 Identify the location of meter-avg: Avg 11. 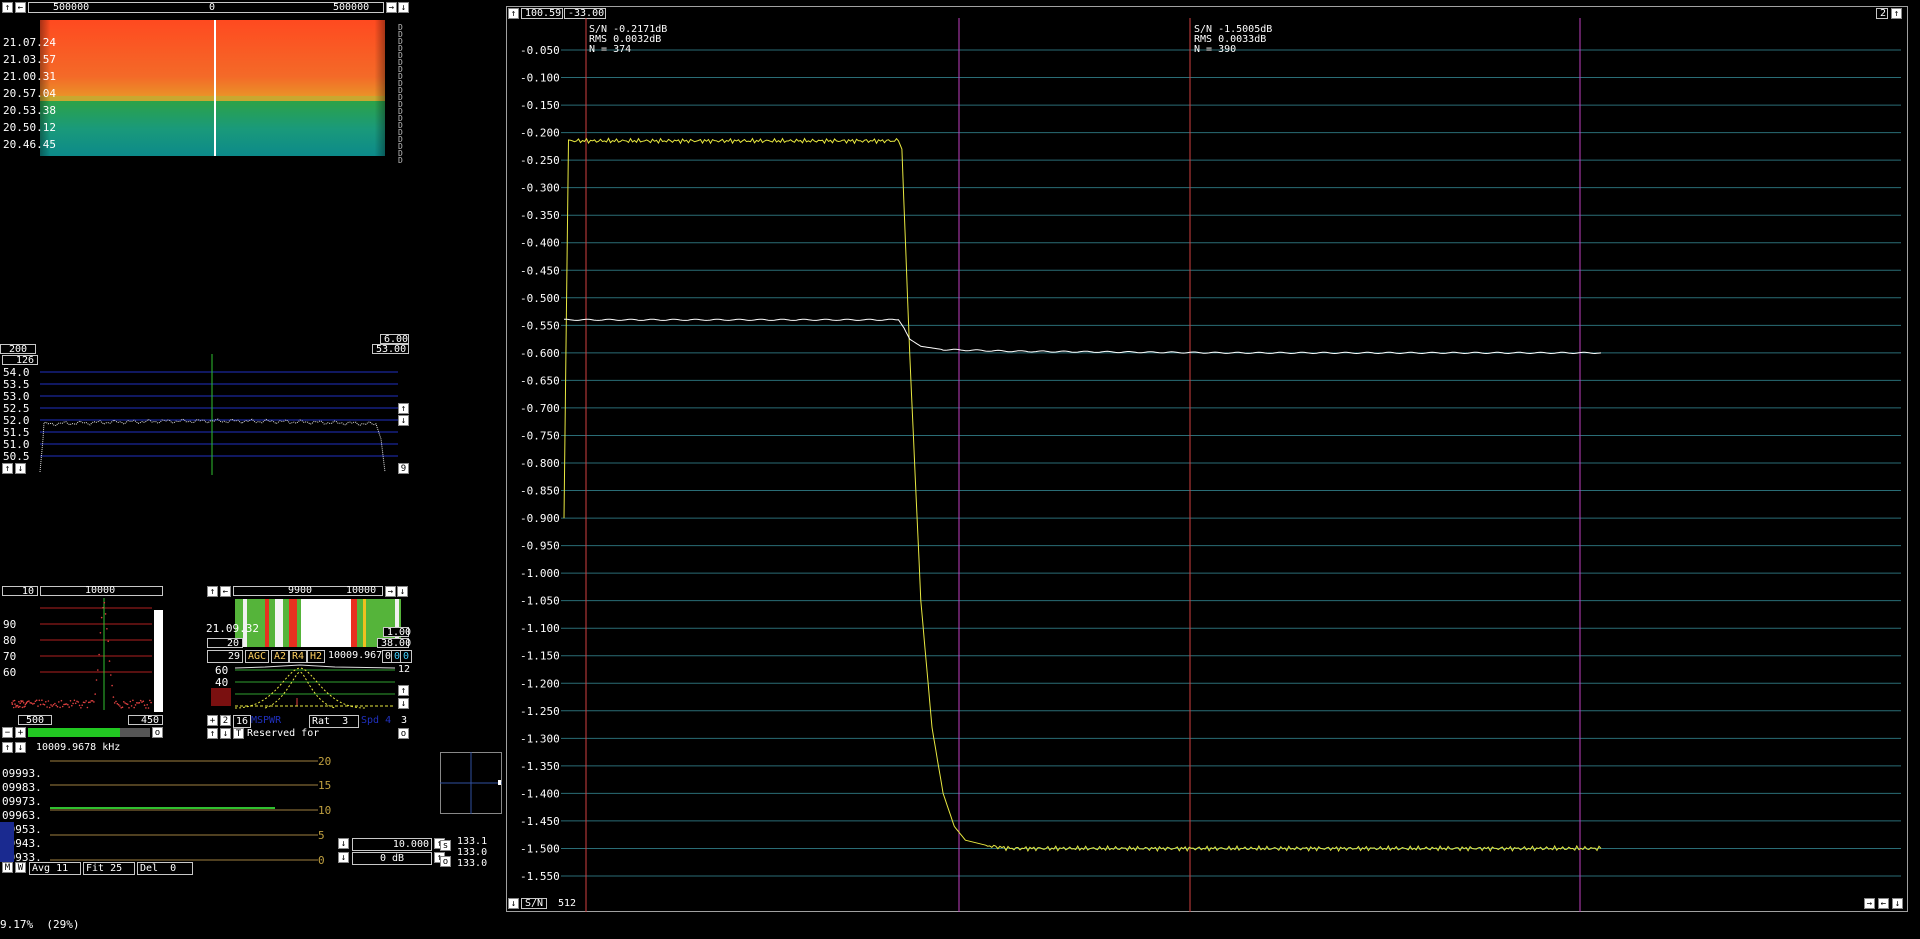
(55, 868).